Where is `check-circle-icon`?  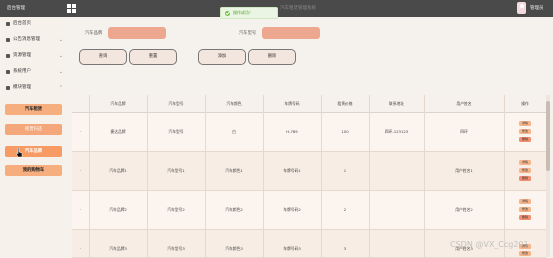 check-circle-icon is located at coordinates (227, 13).